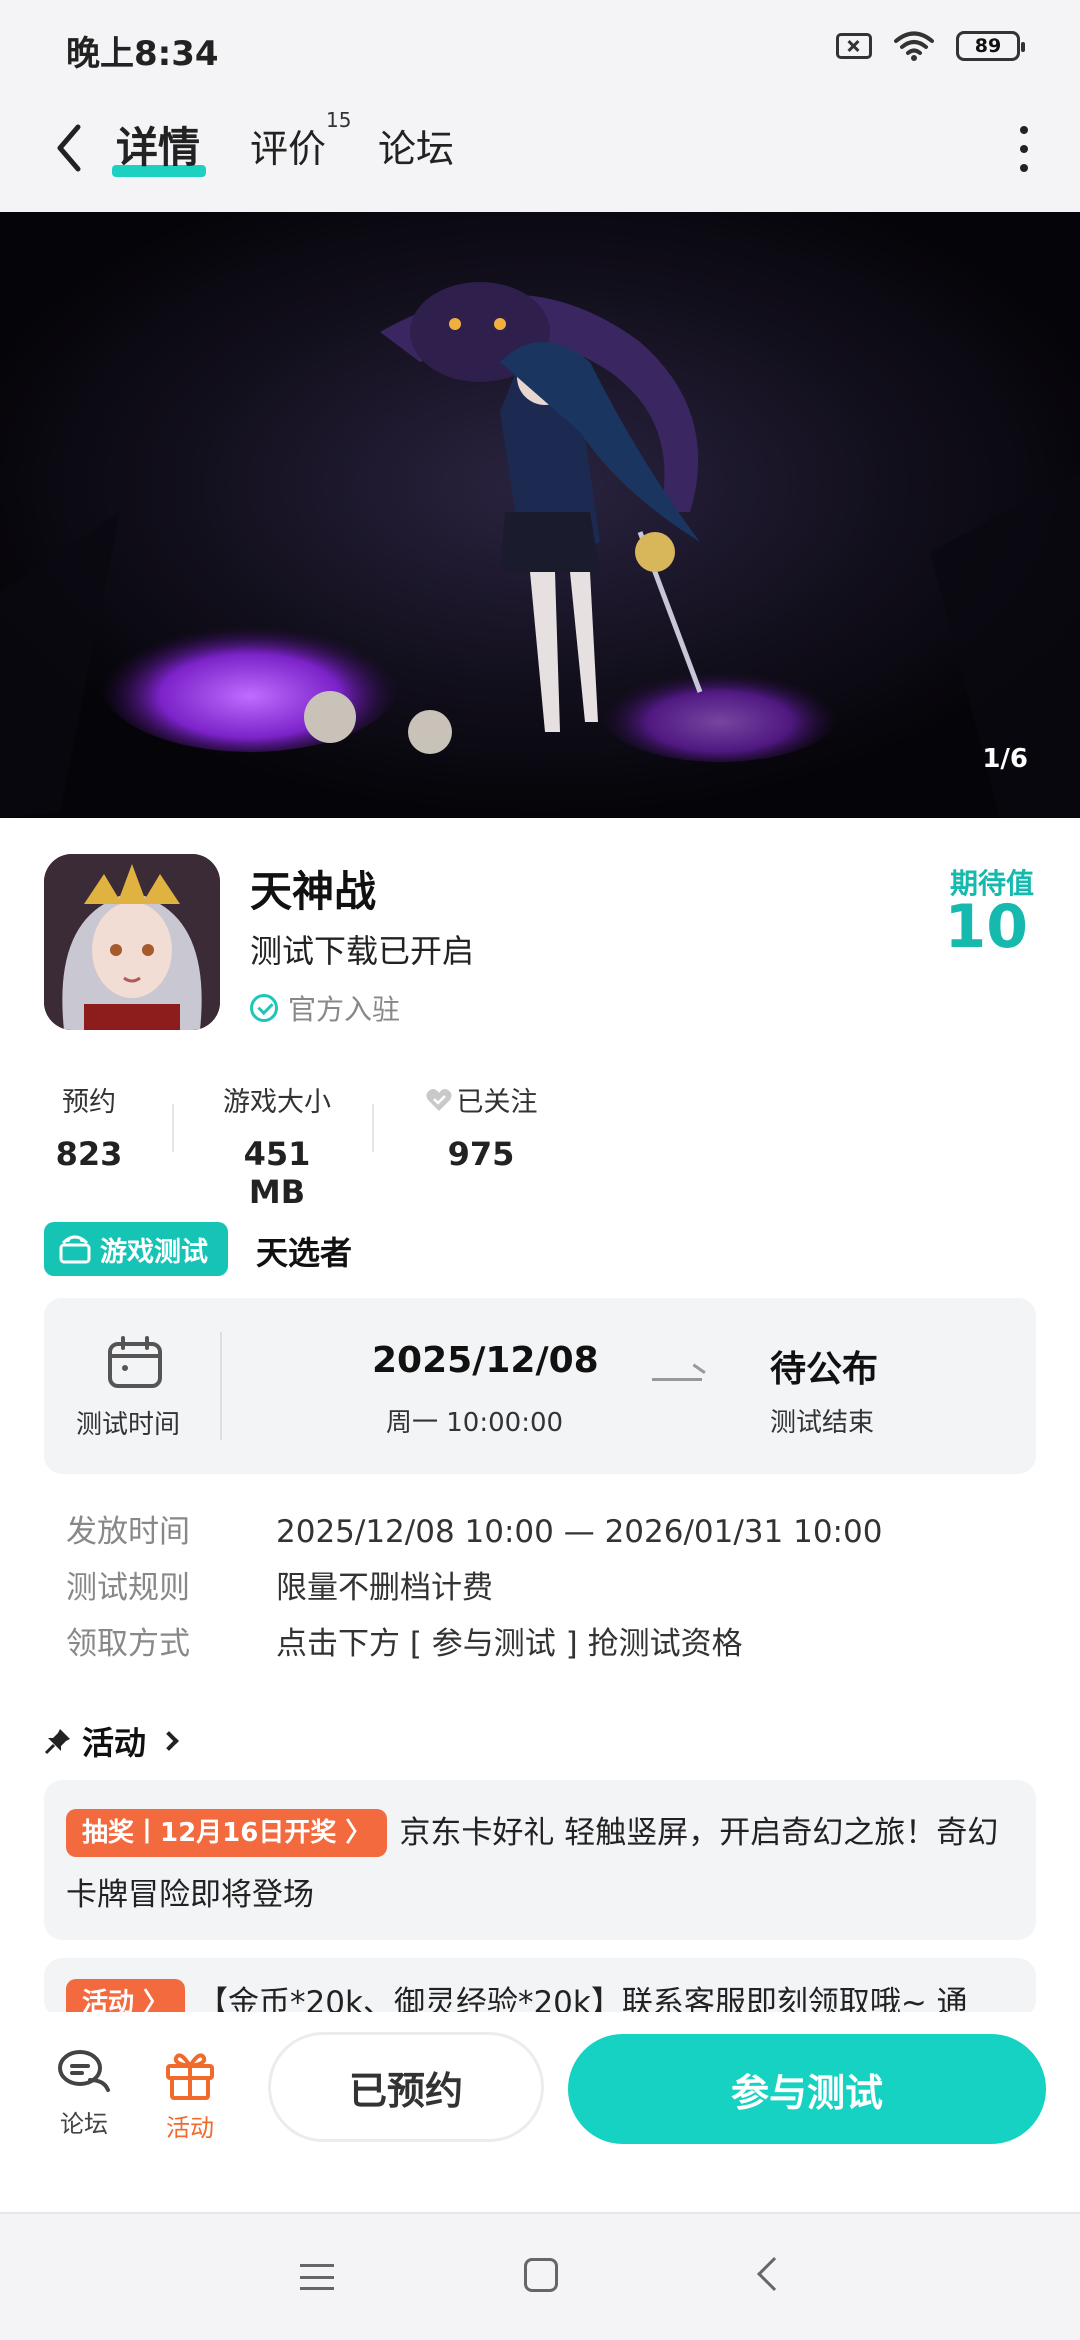 The width and height of the screenshot is (1080, 2340). I want to click on home-icon, so click(541, 2275).